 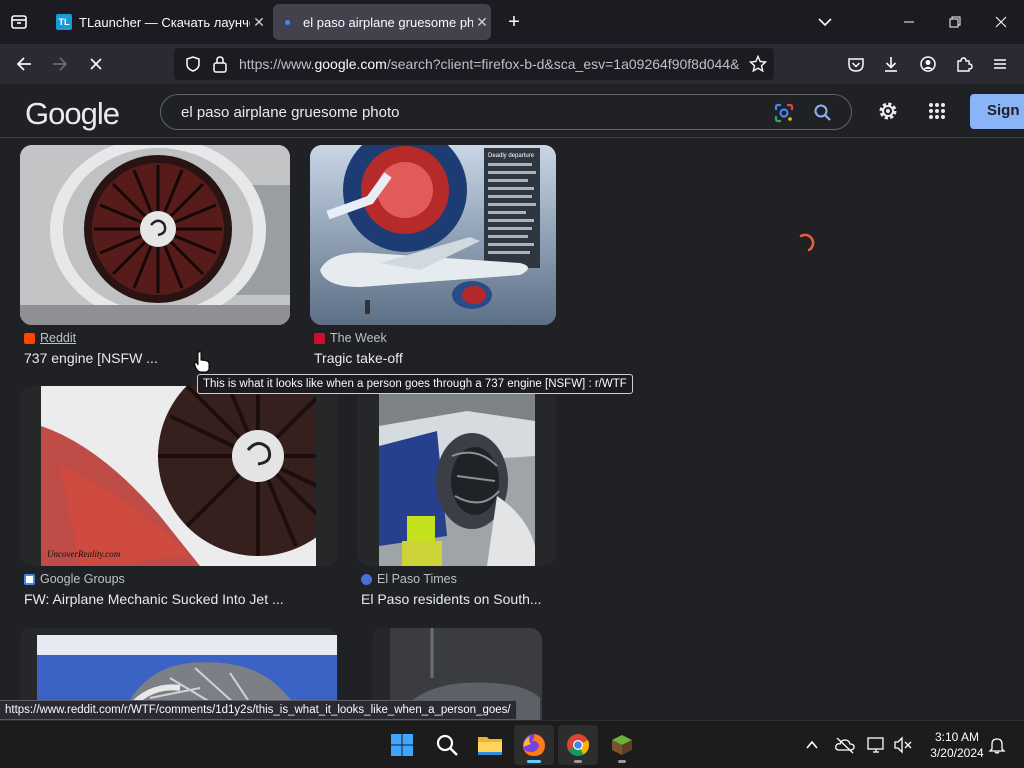 I want to click on tab-list-icon, so click(x=19, y=22).